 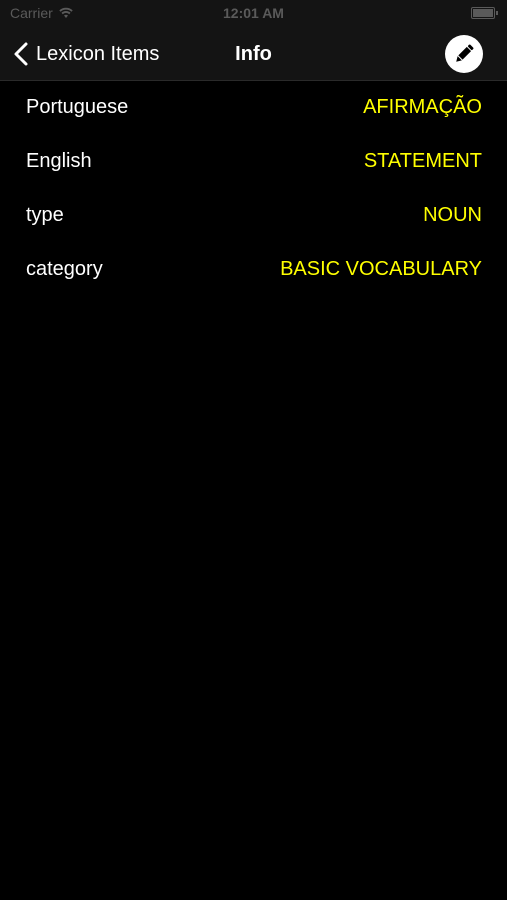 I want to click on row-label: Portuguese, so click(x=77, y=106).